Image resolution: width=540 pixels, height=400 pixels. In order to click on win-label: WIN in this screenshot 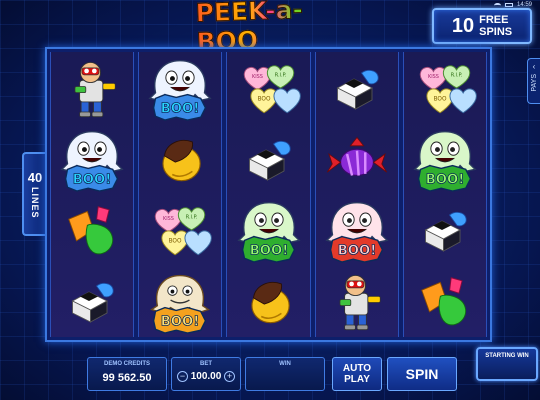, I will do `click(285, 364)`.